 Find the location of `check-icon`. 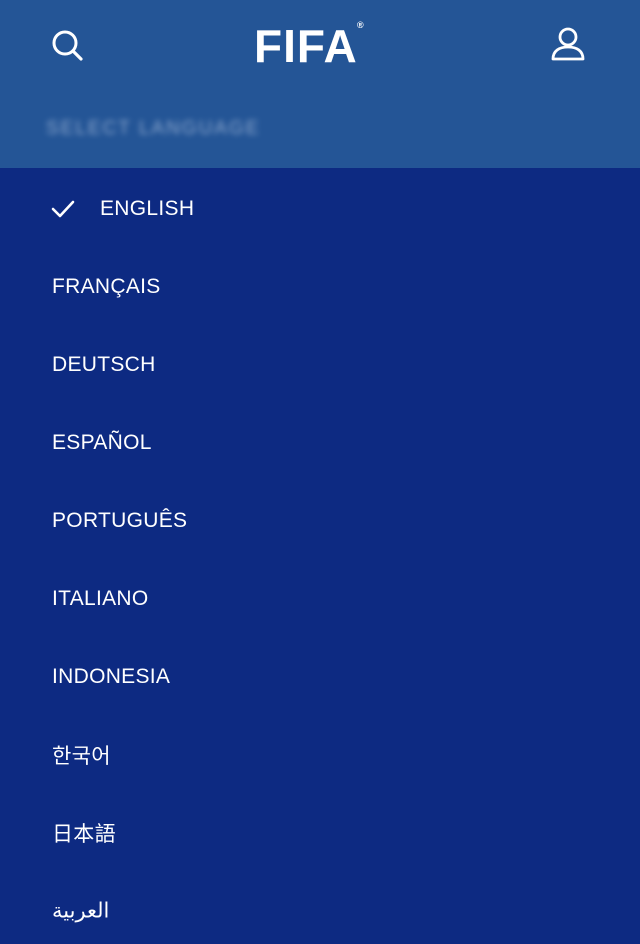

check-icon is located at coordinates (63, 209).